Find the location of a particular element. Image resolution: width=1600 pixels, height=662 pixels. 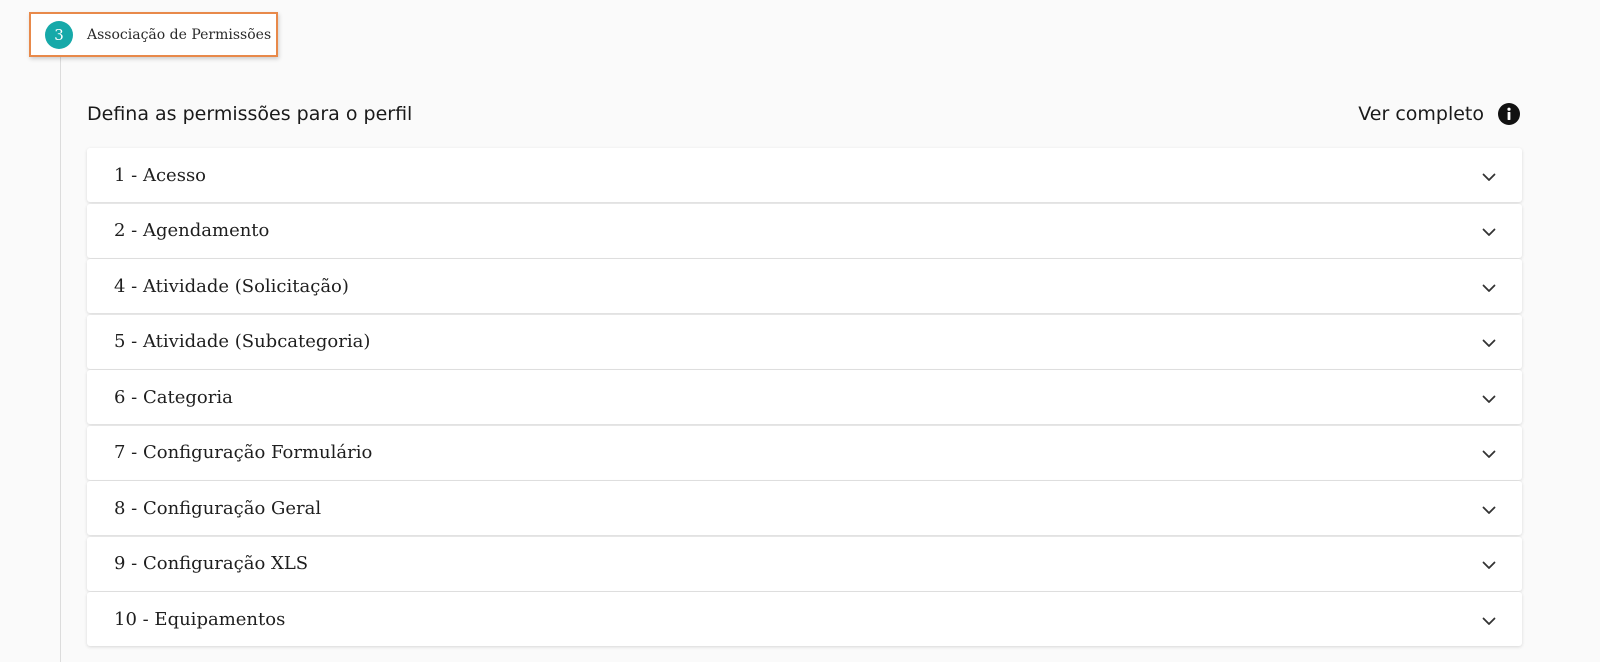

info-icon is located at coordinates (1509, 114).